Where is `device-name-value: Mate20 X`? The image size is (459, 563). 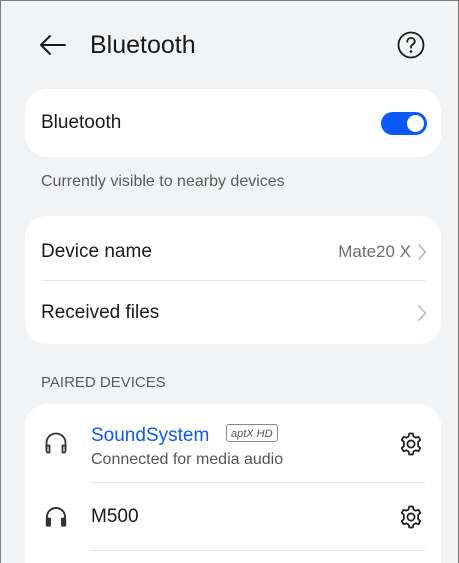 device-name-value: Mate20 X is located at coordinates (374, 251).